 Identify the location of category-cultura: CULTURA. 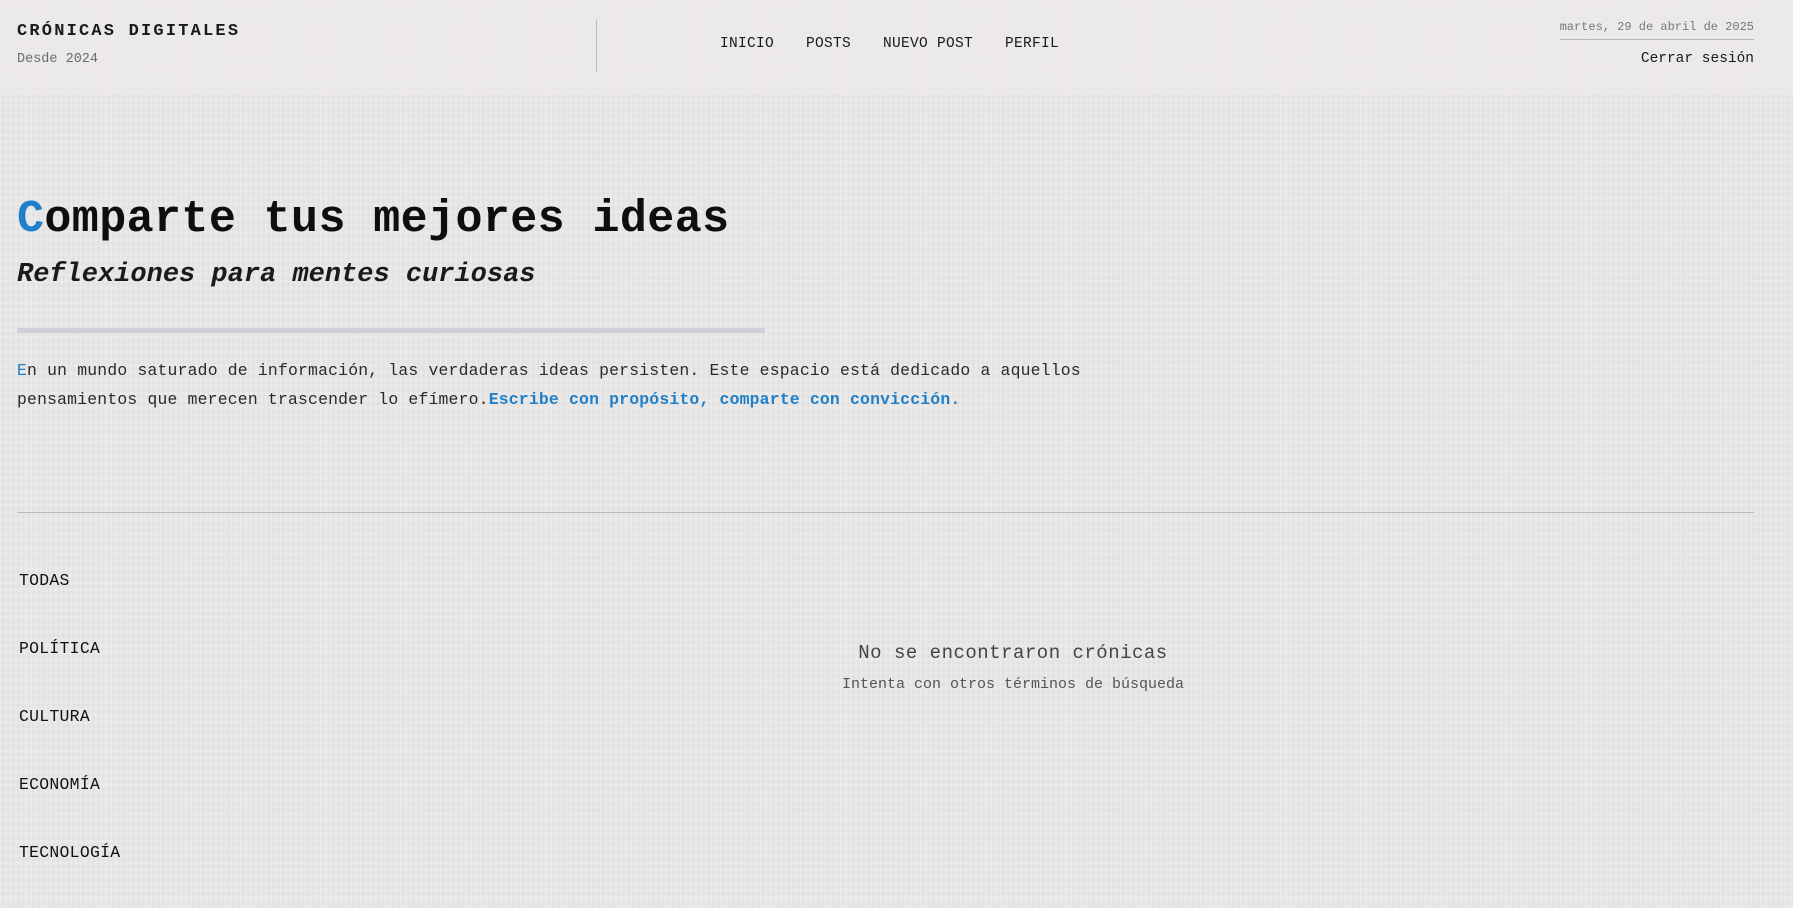
(69, 738).